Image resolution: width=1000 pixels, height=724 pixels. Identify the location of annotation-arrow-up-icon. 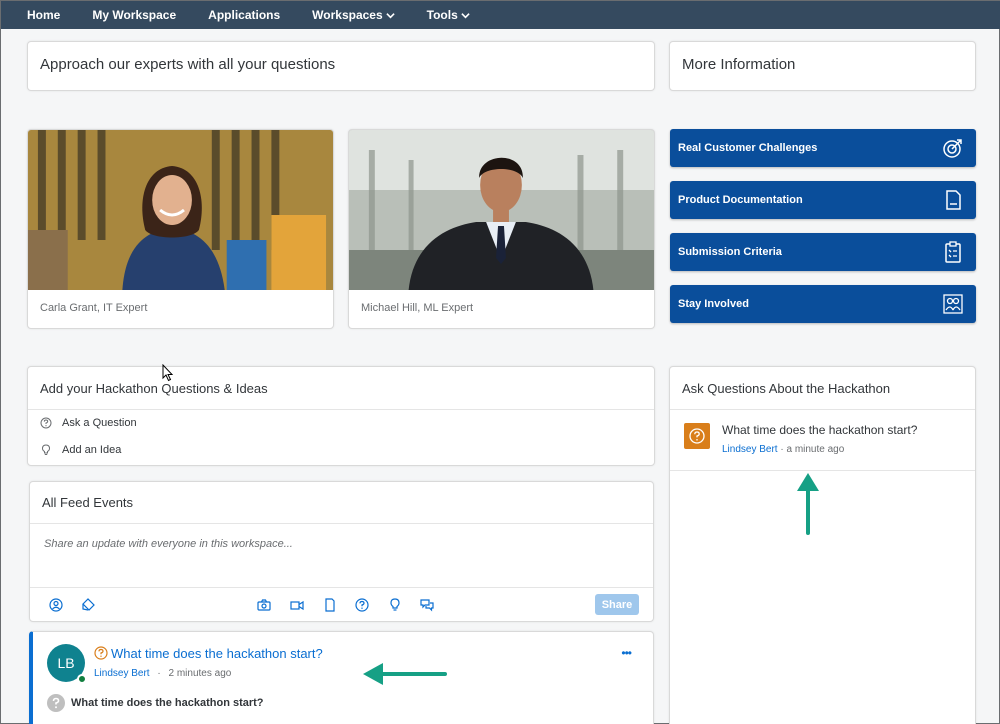
(808, 504).